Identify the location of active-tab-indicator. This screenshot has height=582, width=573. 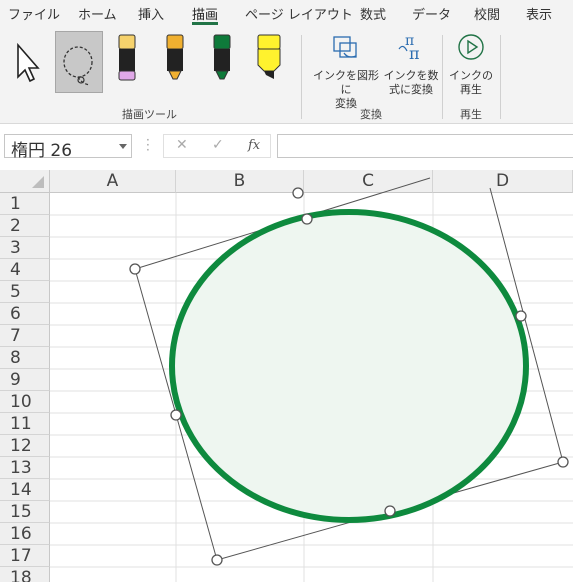
(205, 23).